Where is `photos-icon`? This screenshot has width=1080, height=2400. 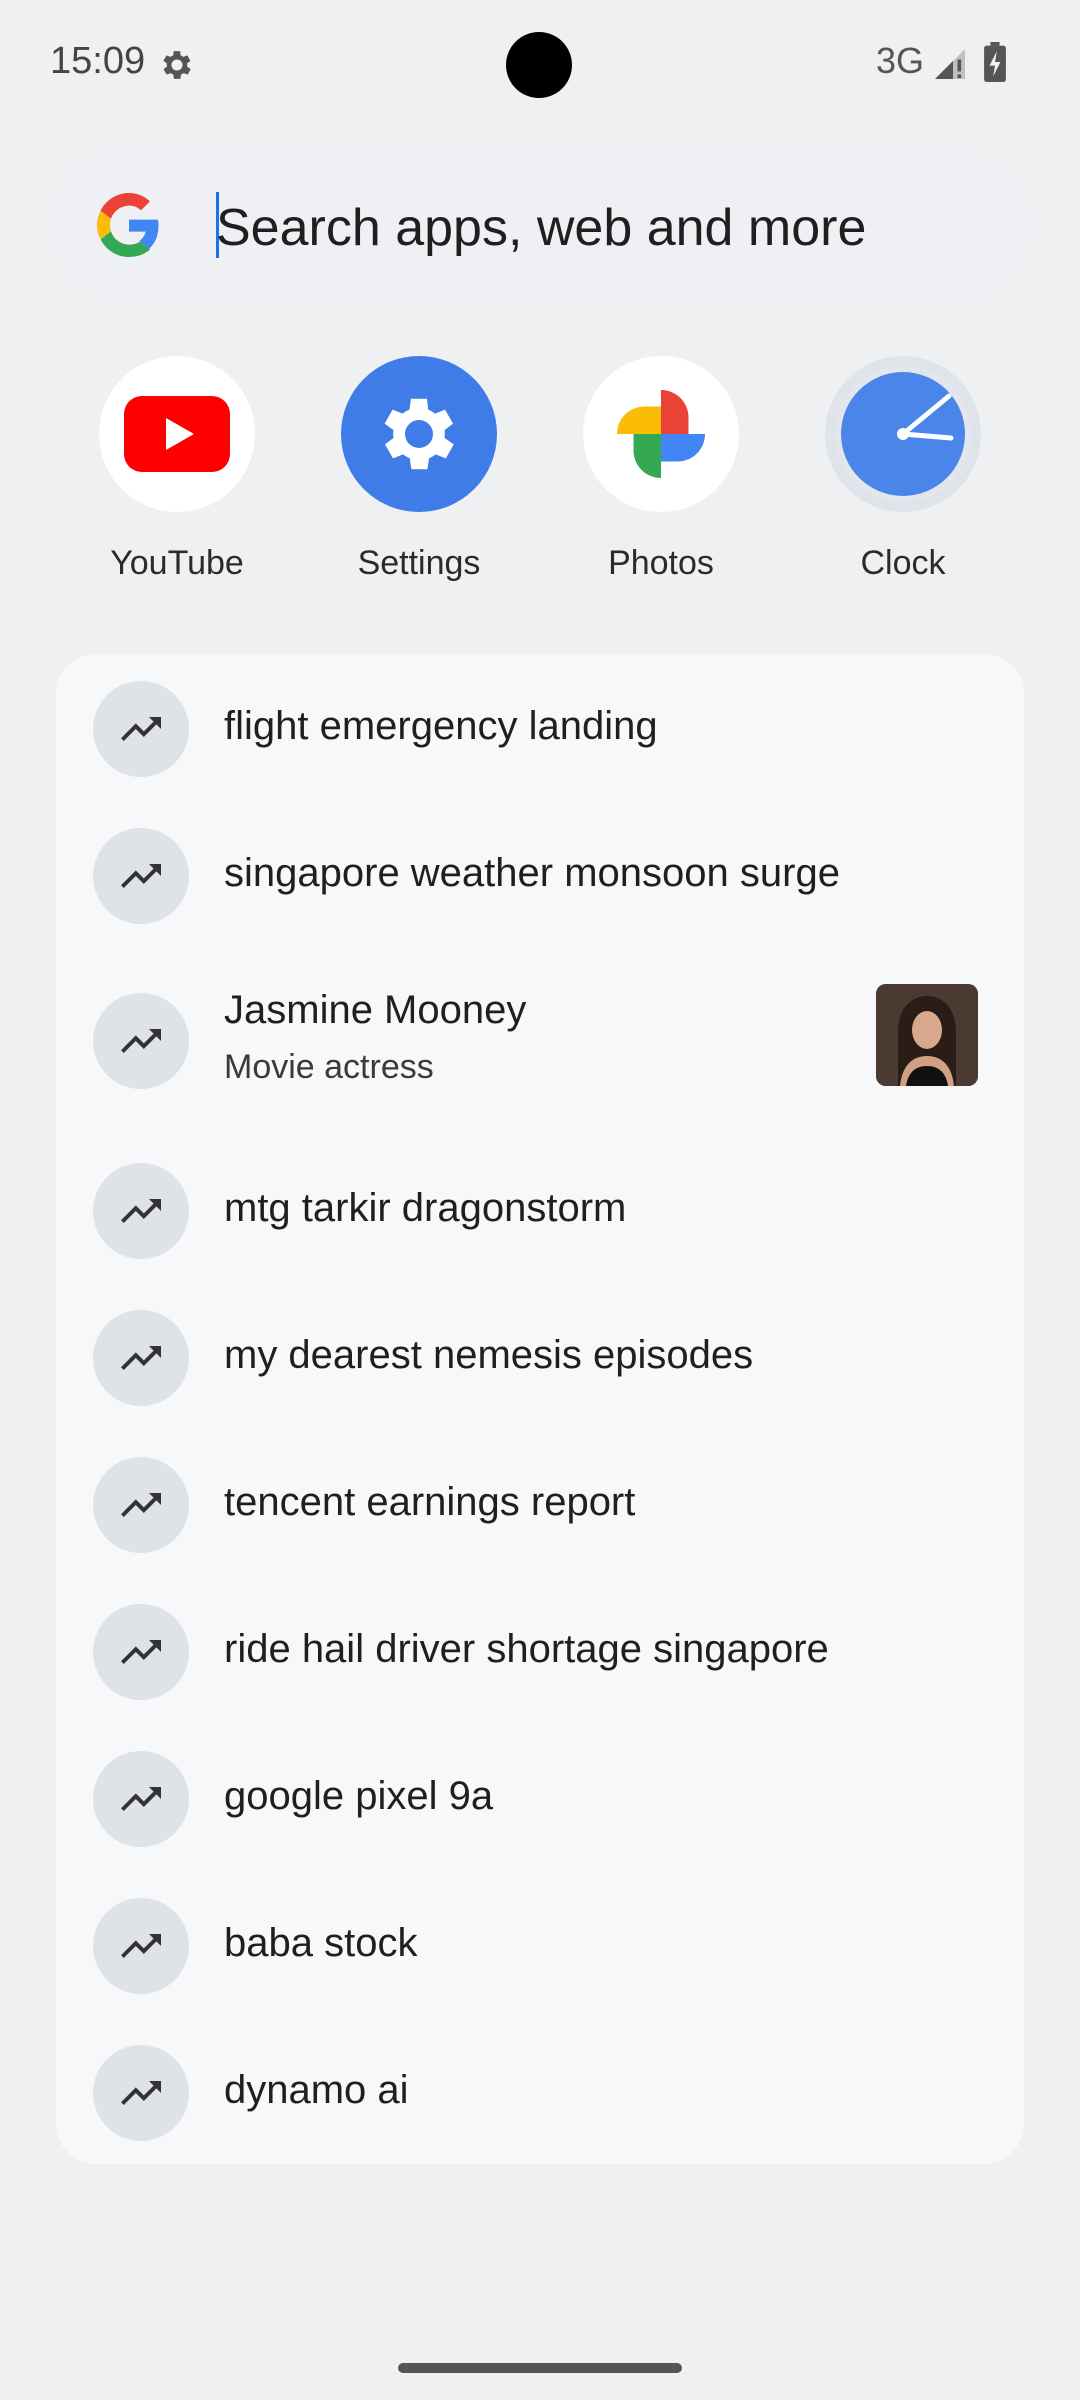
photos-icon is located at coordinates (661, 434).